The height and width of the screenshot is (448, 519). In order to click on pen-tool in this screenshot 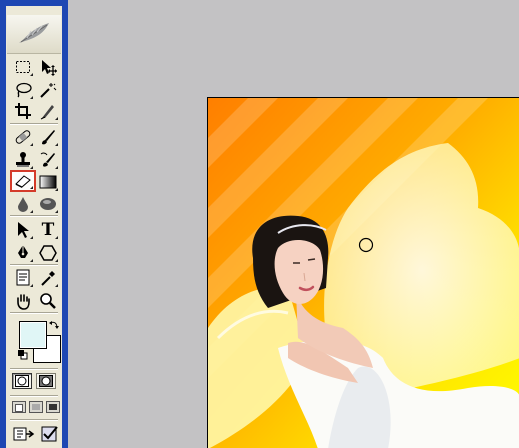, I will do `click(23, 253)`.